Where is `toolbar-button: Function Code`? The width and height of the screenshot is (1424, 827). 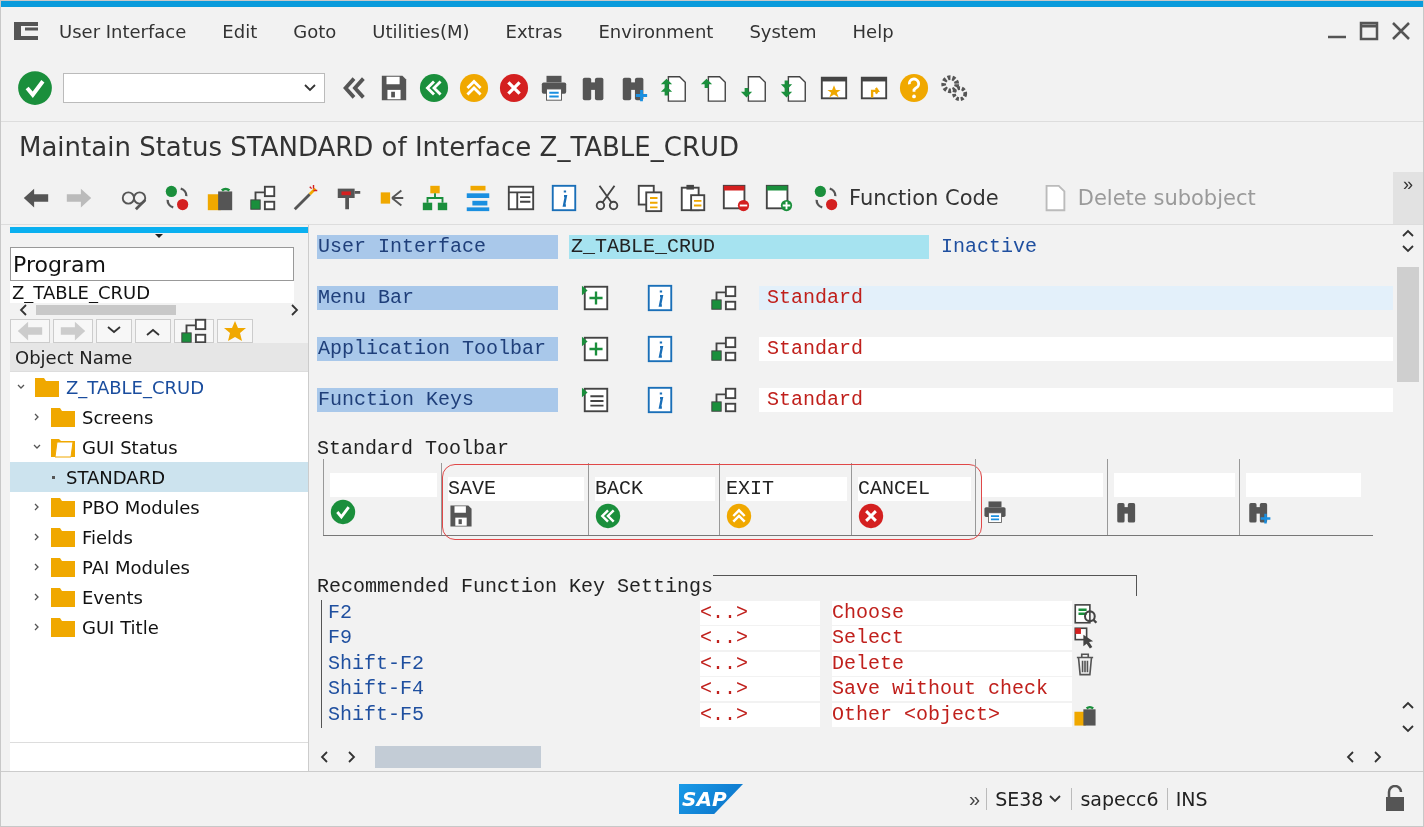 toolbar-button: Function Code is located at coordinates (905, 198).